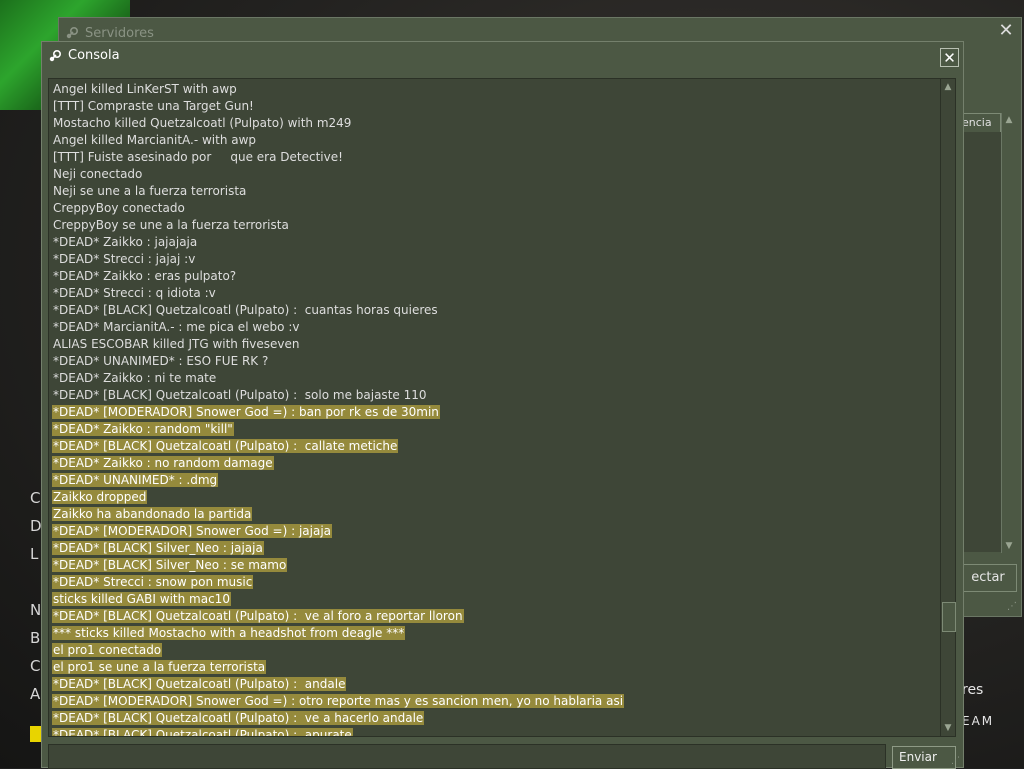  What do you see at coordinates (159, 667) in the screenshot?
I see `log-line-text: el pro1 se une a la fuerza terrorista` at bounding box center [159, 667].